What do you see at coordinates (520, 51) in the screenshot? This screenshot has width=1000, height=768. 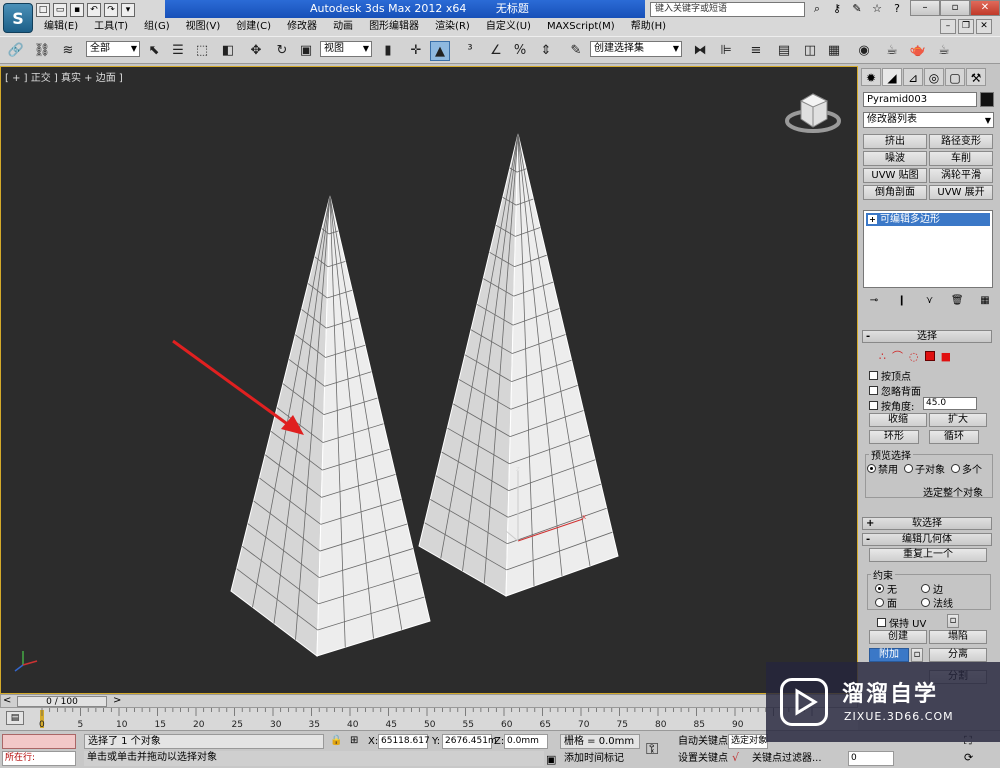 I see `percent-snap-icon: %` at bounding box center [520, 51].